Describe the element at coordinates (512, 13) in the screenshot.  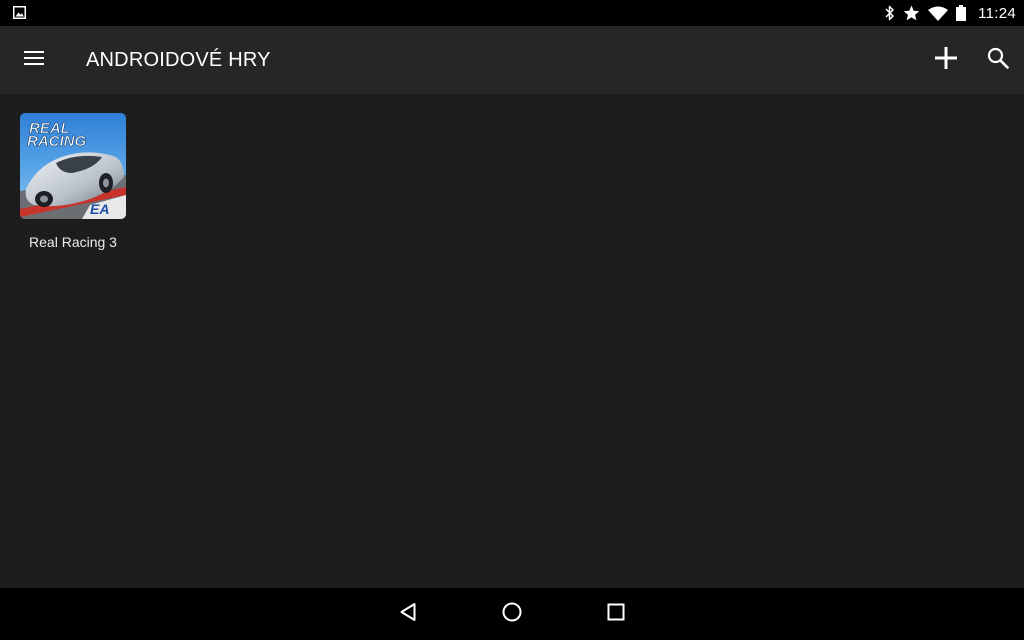
I see `status-bar: 11:24` at that location.